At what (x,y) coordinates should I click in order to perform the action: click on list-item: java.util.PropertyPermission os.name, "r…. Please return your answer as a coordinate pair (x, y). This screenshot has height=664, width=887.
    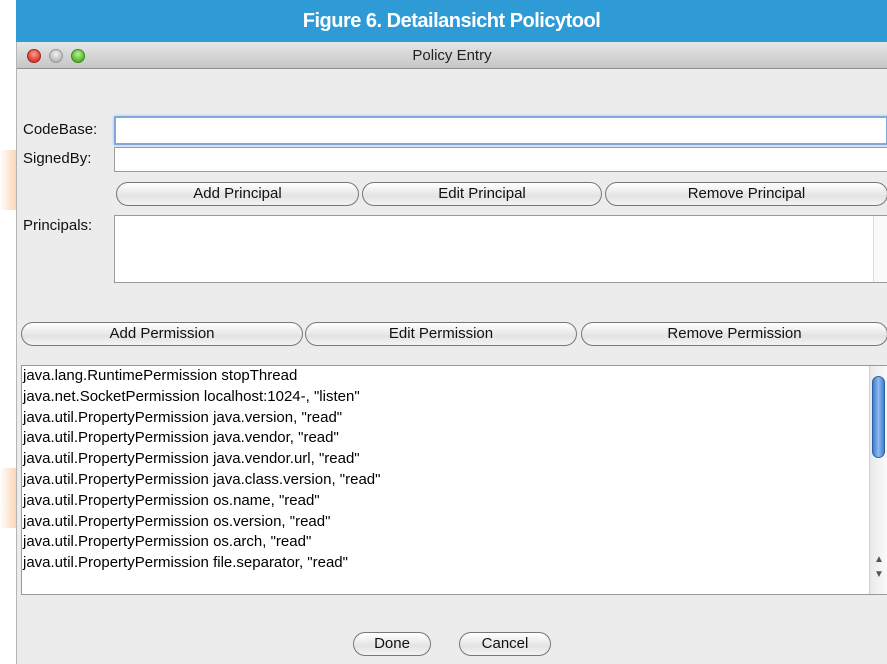
    Looking at the image, I should click on (454, 501).